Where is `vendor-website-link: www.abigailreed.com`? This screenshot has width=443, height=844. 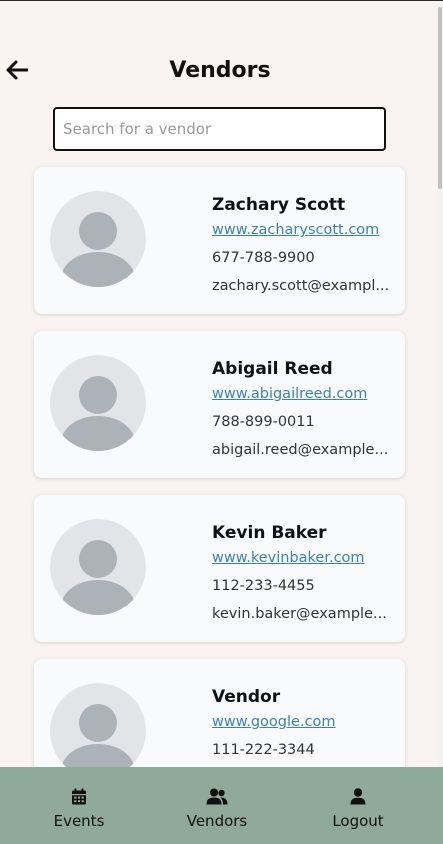 vendor-website-link: www.abigailreed.com is located at coordinates (304, 397).